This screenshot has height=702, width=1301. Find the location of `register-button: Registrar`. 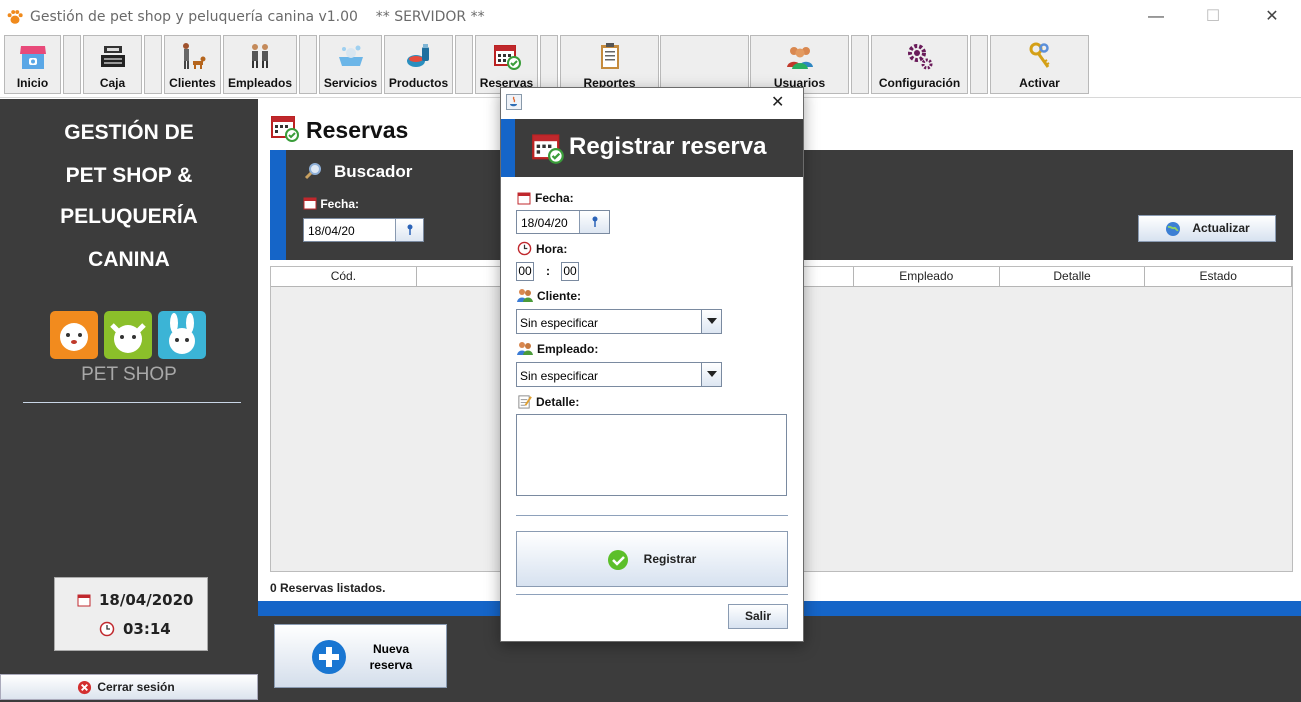

register-button: Registrar is located at coordinates (652, 559).